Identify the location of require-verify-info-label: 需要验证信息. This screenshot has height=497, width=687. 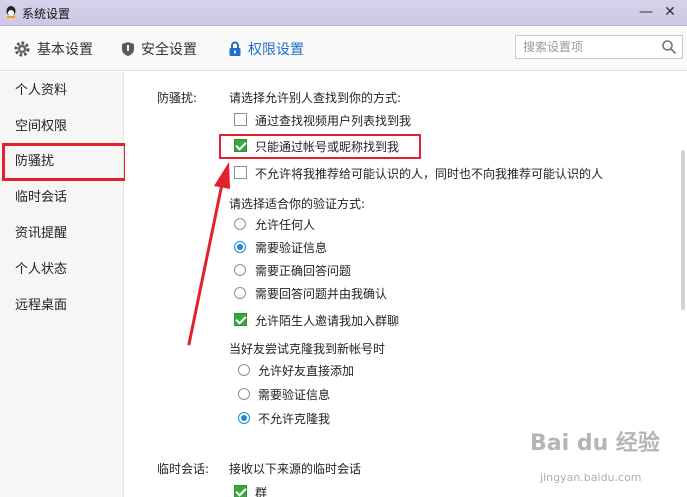
(291, 247).